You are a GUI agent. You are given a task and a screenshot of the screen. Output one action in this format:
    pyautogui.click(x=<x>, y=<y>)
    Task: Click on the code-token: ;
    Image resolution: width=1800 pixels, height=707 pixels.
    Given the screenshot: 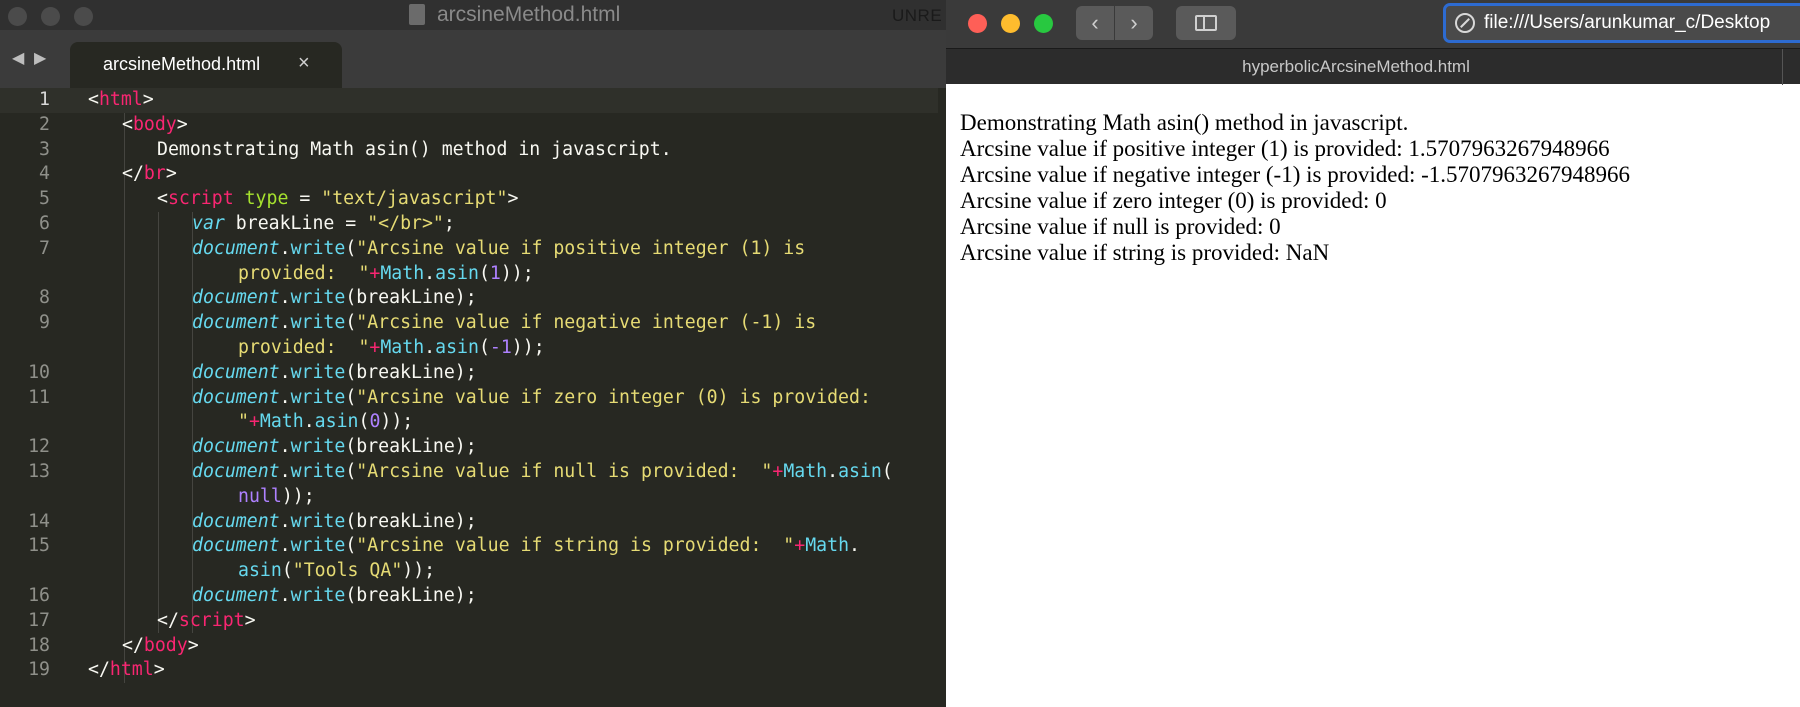 What is the action you would take?
    pyautogui.click(x=449, y=223)
    